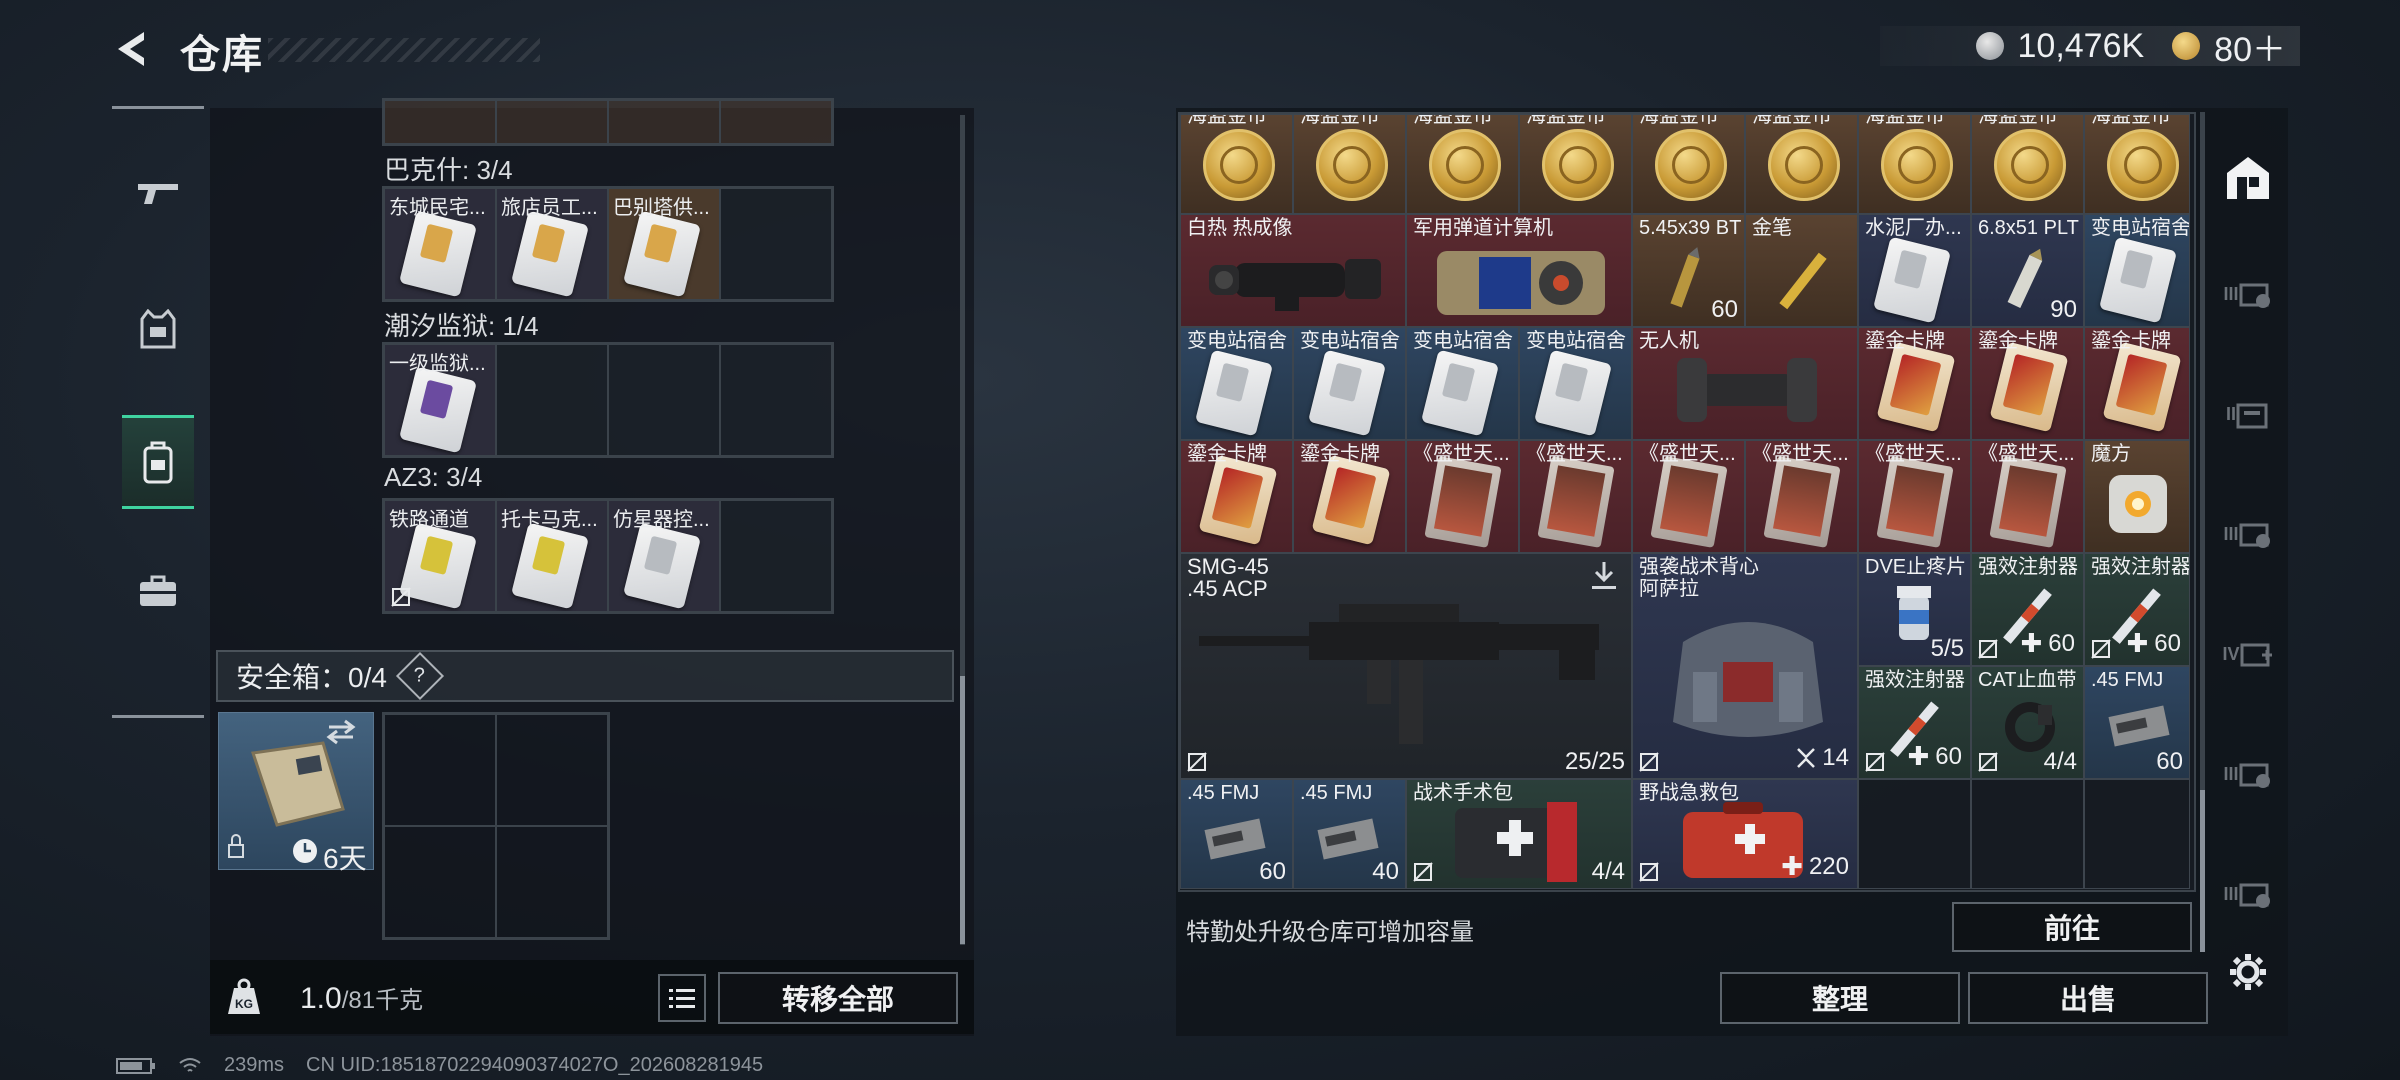 The image size is (2400, 1080). What do you see at coordinates (296, 793) in the screenshot?
I see `safe-box-item: 6天` at bounding box center [296, 793].